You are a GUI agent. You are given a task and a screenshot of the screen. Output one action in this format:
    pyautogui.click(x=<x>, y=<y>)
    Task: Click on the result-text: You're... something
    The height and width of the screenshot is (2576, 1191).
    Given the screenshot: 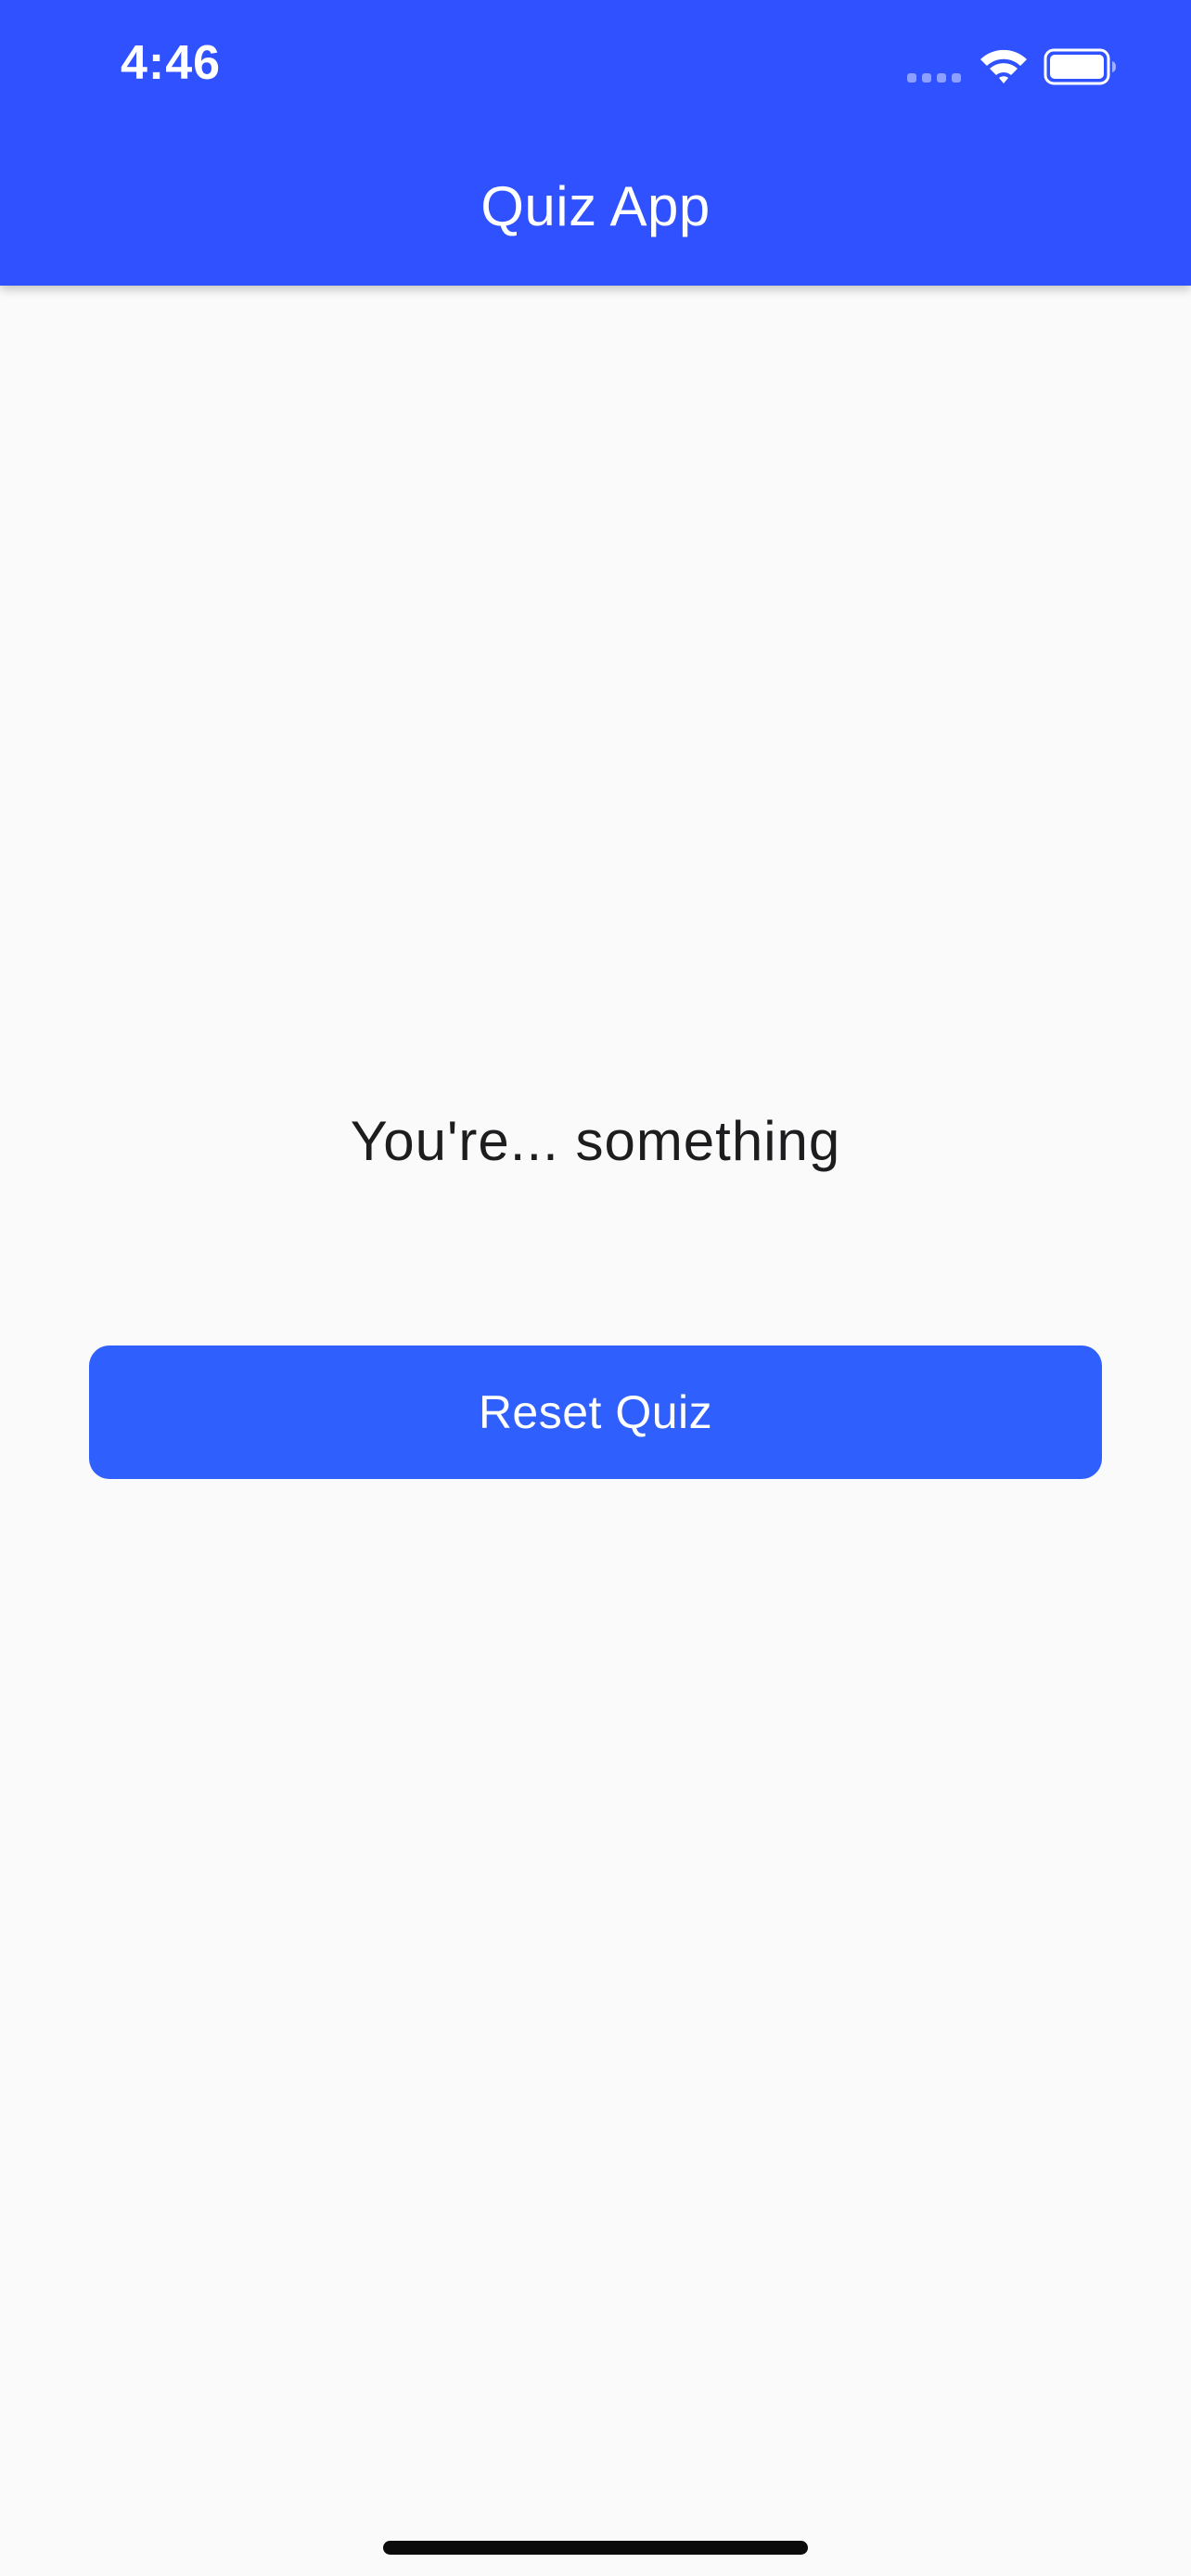 What is the action you would take?
    pyautogui.click(x=595, y=1141)
    